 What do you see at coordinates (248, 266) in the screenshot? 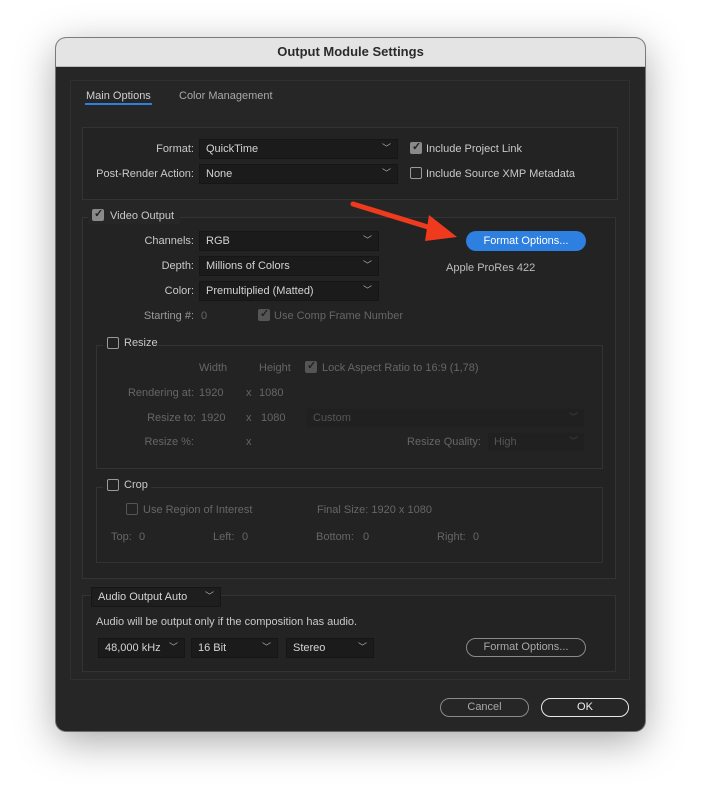
I see `depth-value: Millions of Colors` at bounding box center [248, 266].